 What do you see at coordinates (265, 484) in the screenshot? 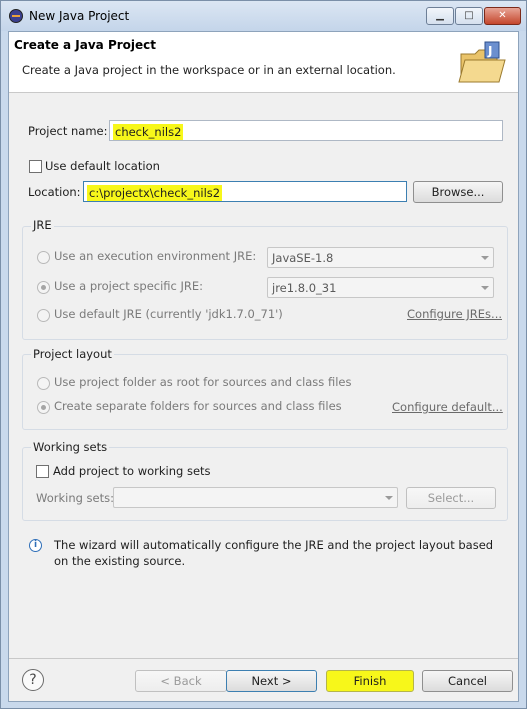
I see `working-sets-group` at bounding box center [265, 484].